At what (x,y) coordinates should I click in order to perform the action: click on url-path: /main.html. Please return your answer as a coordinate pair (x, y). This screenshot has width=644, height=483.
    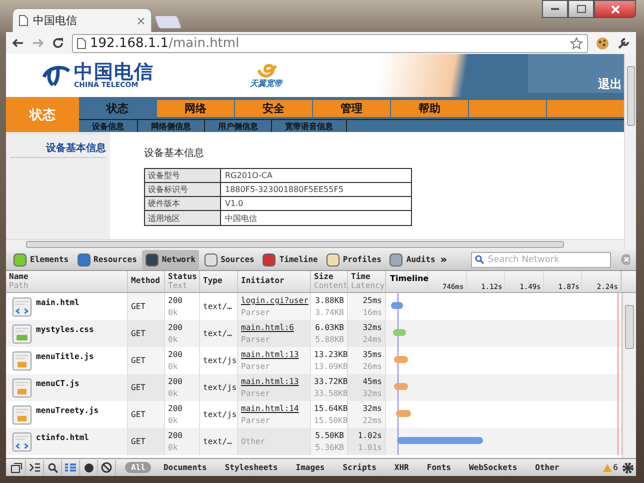
    Looking at the image, I should click on (204, 43).